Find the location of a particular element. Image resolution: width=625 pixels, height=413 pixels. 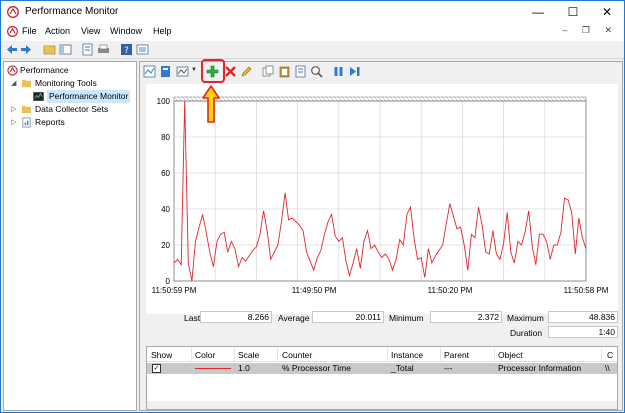

copy-properties-icon is located at coordinates (268, 71).